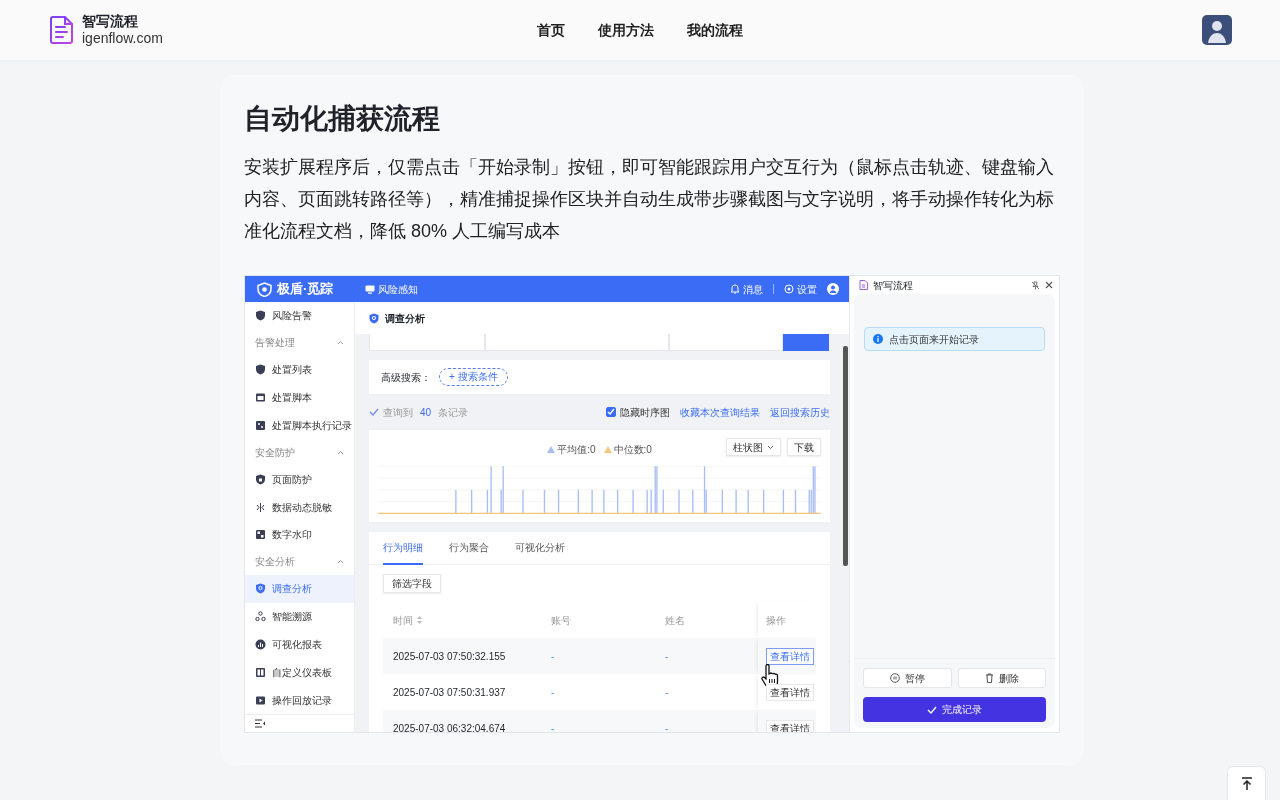  What do you see at coordinates (833, 289) in the screenshot?
I see `user-icon` at bounding box center [833, 289].